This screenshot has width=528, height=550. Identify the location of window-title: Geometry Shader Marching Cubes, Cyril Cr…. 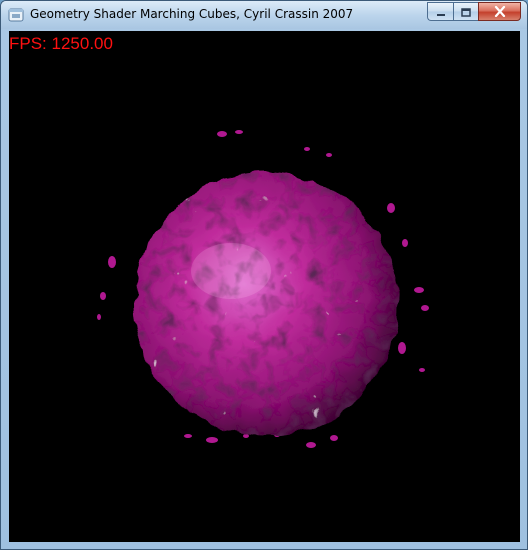
(192, 14).